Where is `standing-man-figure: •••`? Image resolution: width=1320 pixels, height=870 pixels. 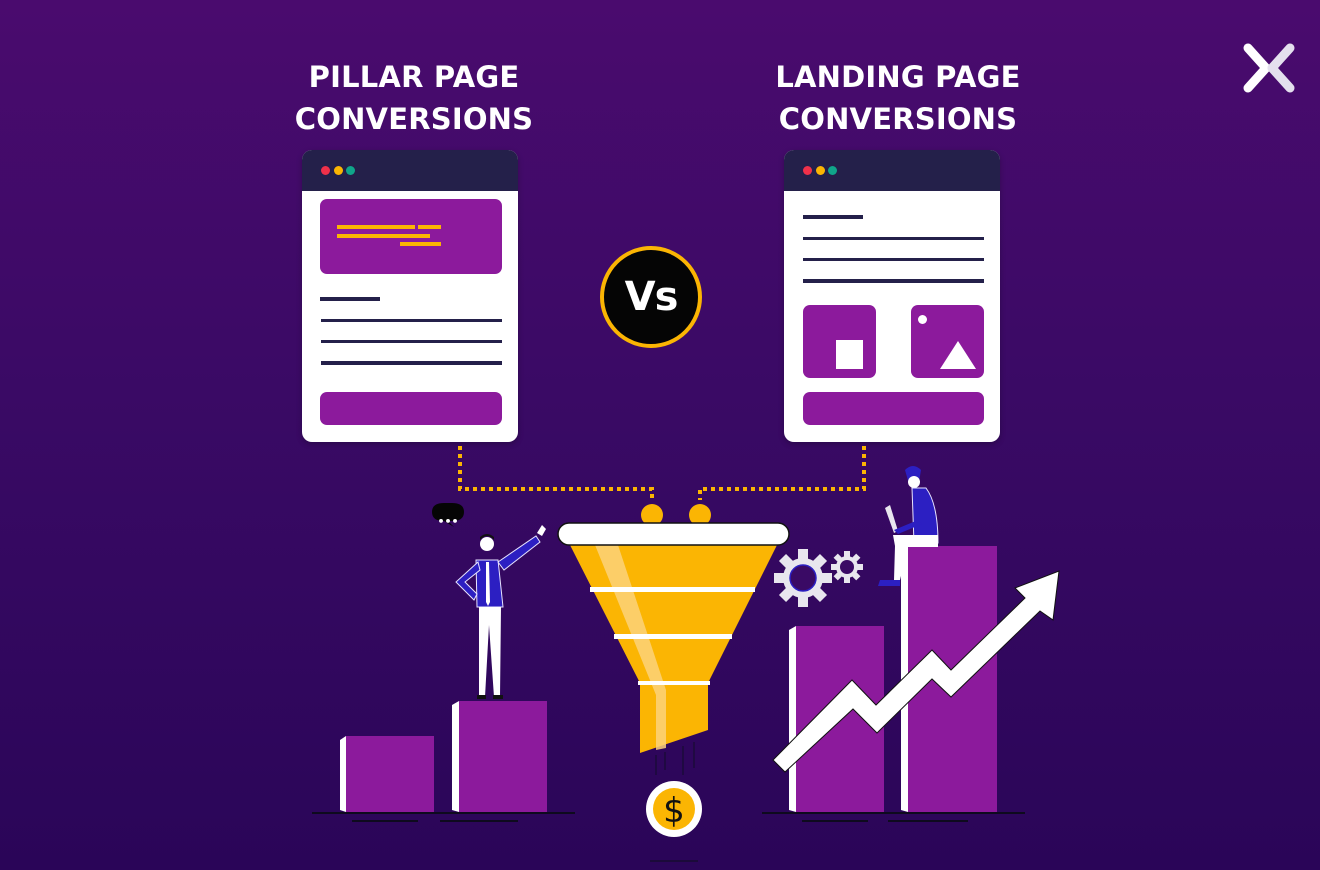 standing-man-figure: ••• is located at coordinates (489, 601).